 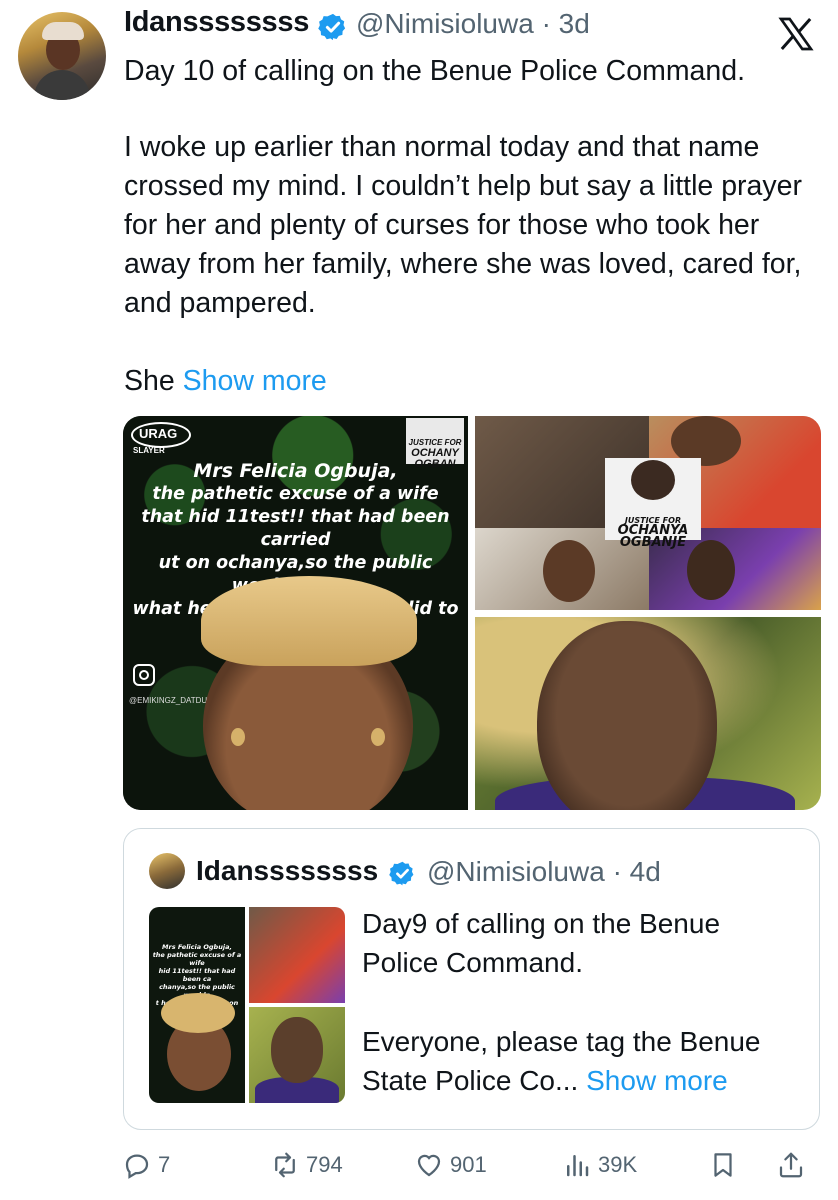 I want to click on show-more-link: Show more, so click(x=255, y=381).